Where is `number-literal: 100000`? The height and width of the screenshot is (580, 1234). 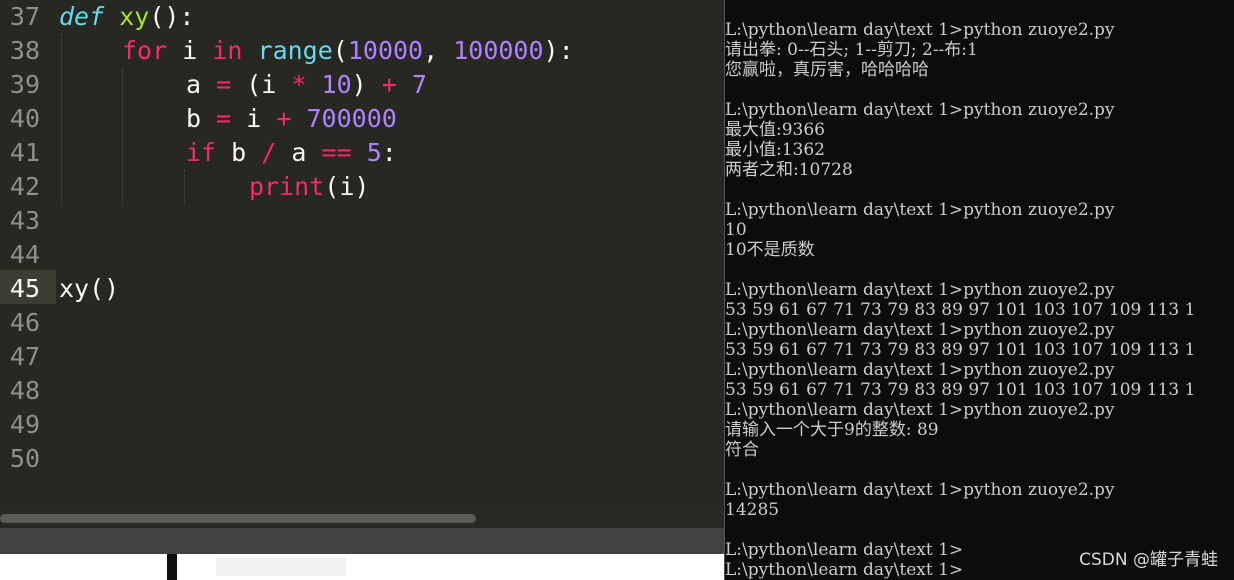
number-literal: 100000 is located at coordinates (498, 50).